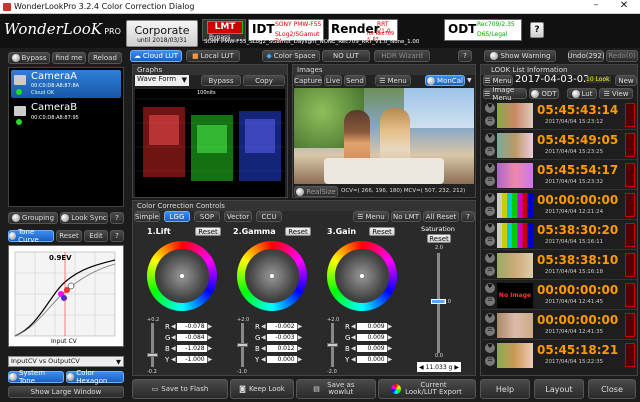  Describe the element at coordinates (207, 216) in the screenshot. I see `cc-tab-sop: SOP` at that location.